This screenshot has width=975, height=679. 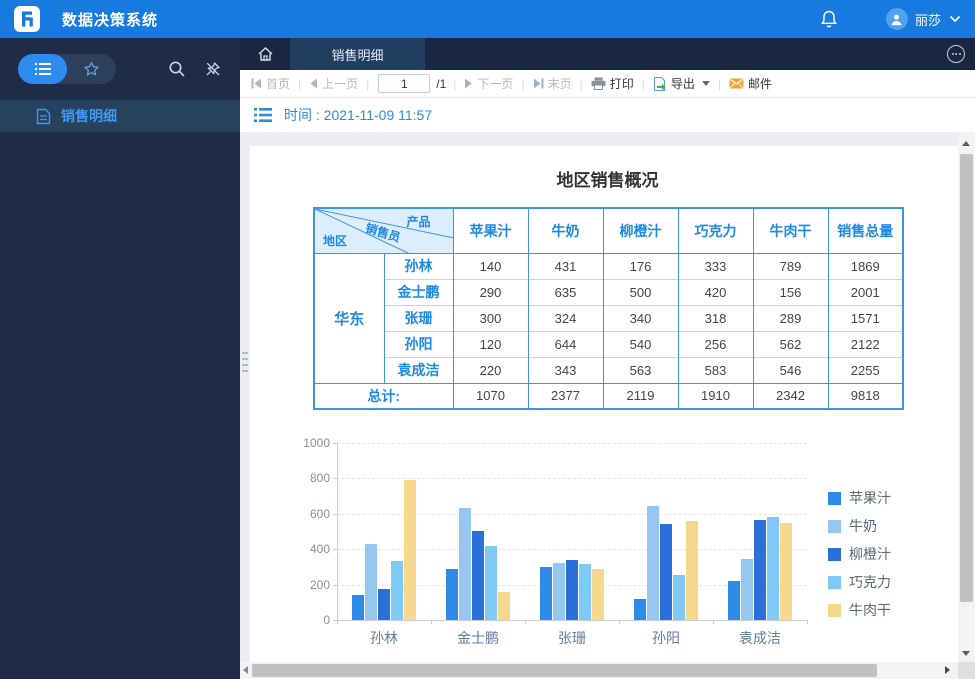 What do you see at coordinates (404, 83) in the screenshot?
I see `page-number-input` at bounding box center [404, 83].